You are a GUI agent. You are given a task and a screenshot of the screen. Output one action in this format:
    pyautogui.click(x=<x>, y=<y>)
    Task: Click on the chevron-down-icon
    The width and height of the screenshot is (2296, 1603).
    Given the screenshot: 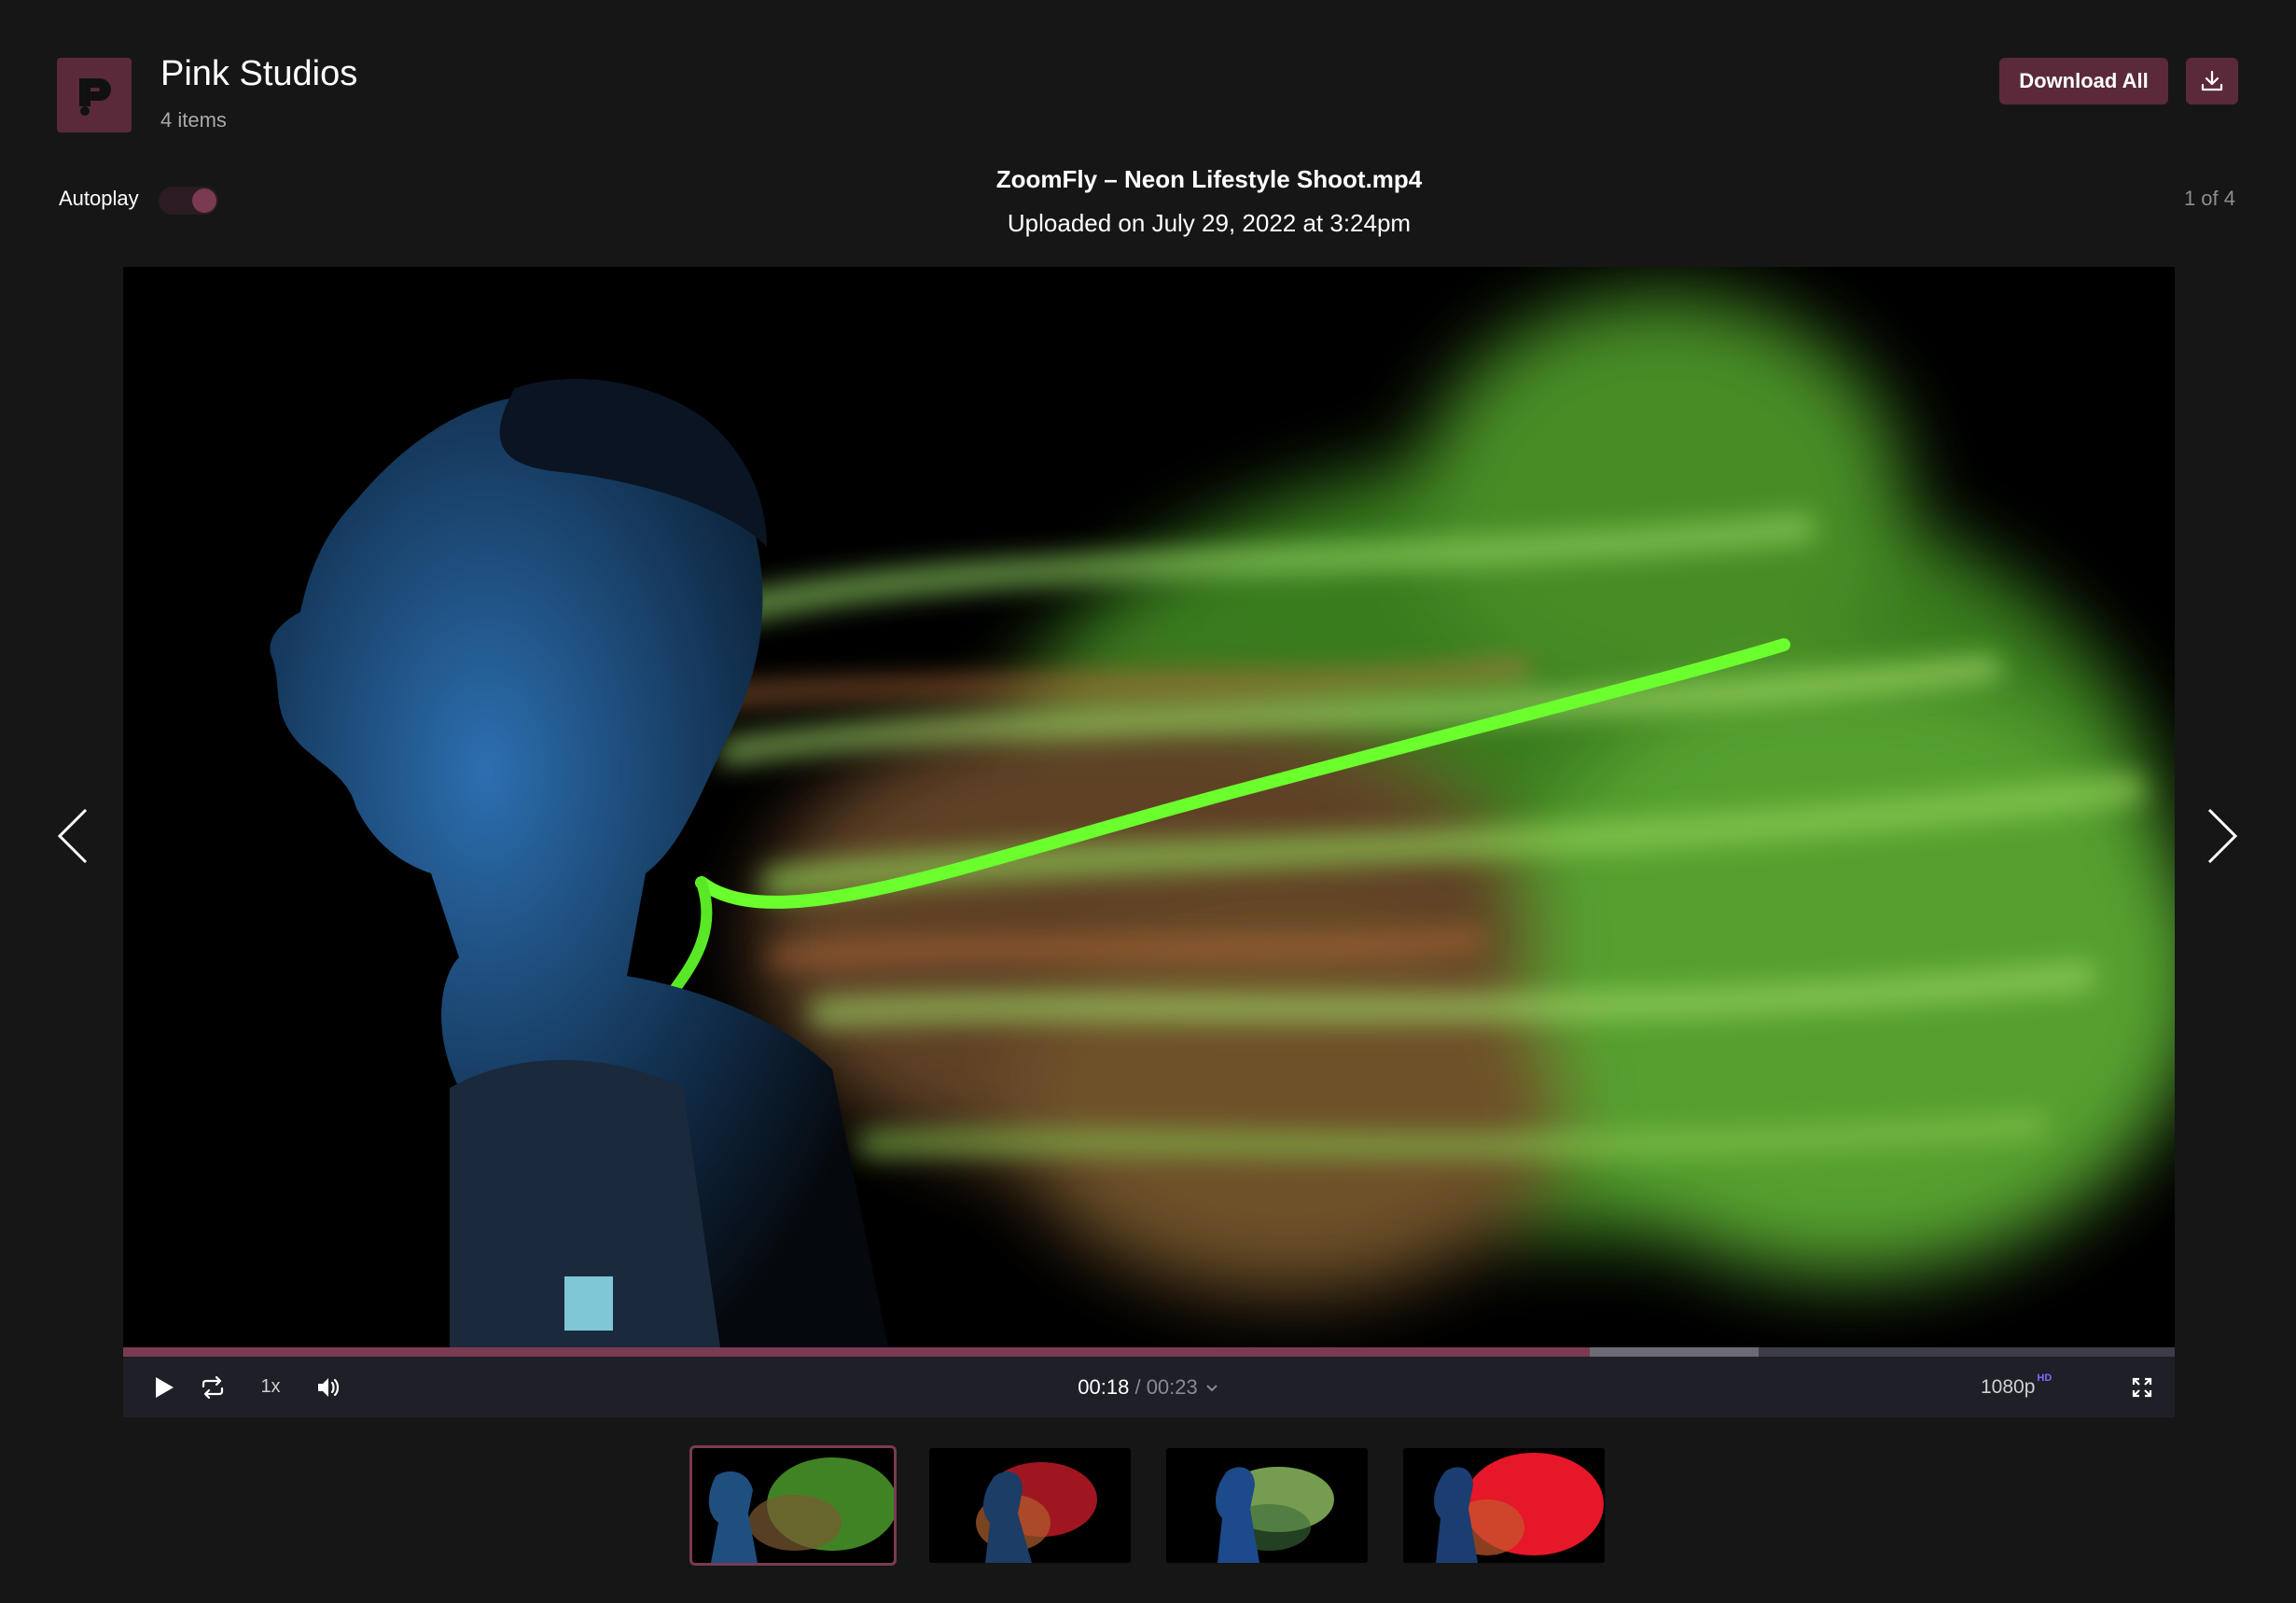 What is the action you would take?
    pyautogui.click(x=1212, y=1387)
    